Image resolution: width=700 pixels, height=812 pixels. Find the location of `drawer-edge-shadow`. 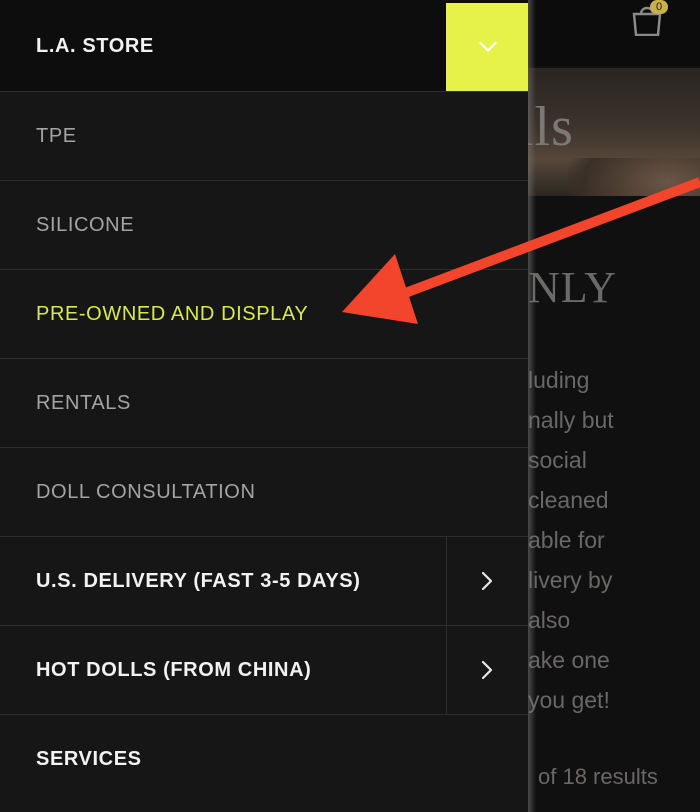

drawer-edge-shadow is located at coordinates (532, 406).